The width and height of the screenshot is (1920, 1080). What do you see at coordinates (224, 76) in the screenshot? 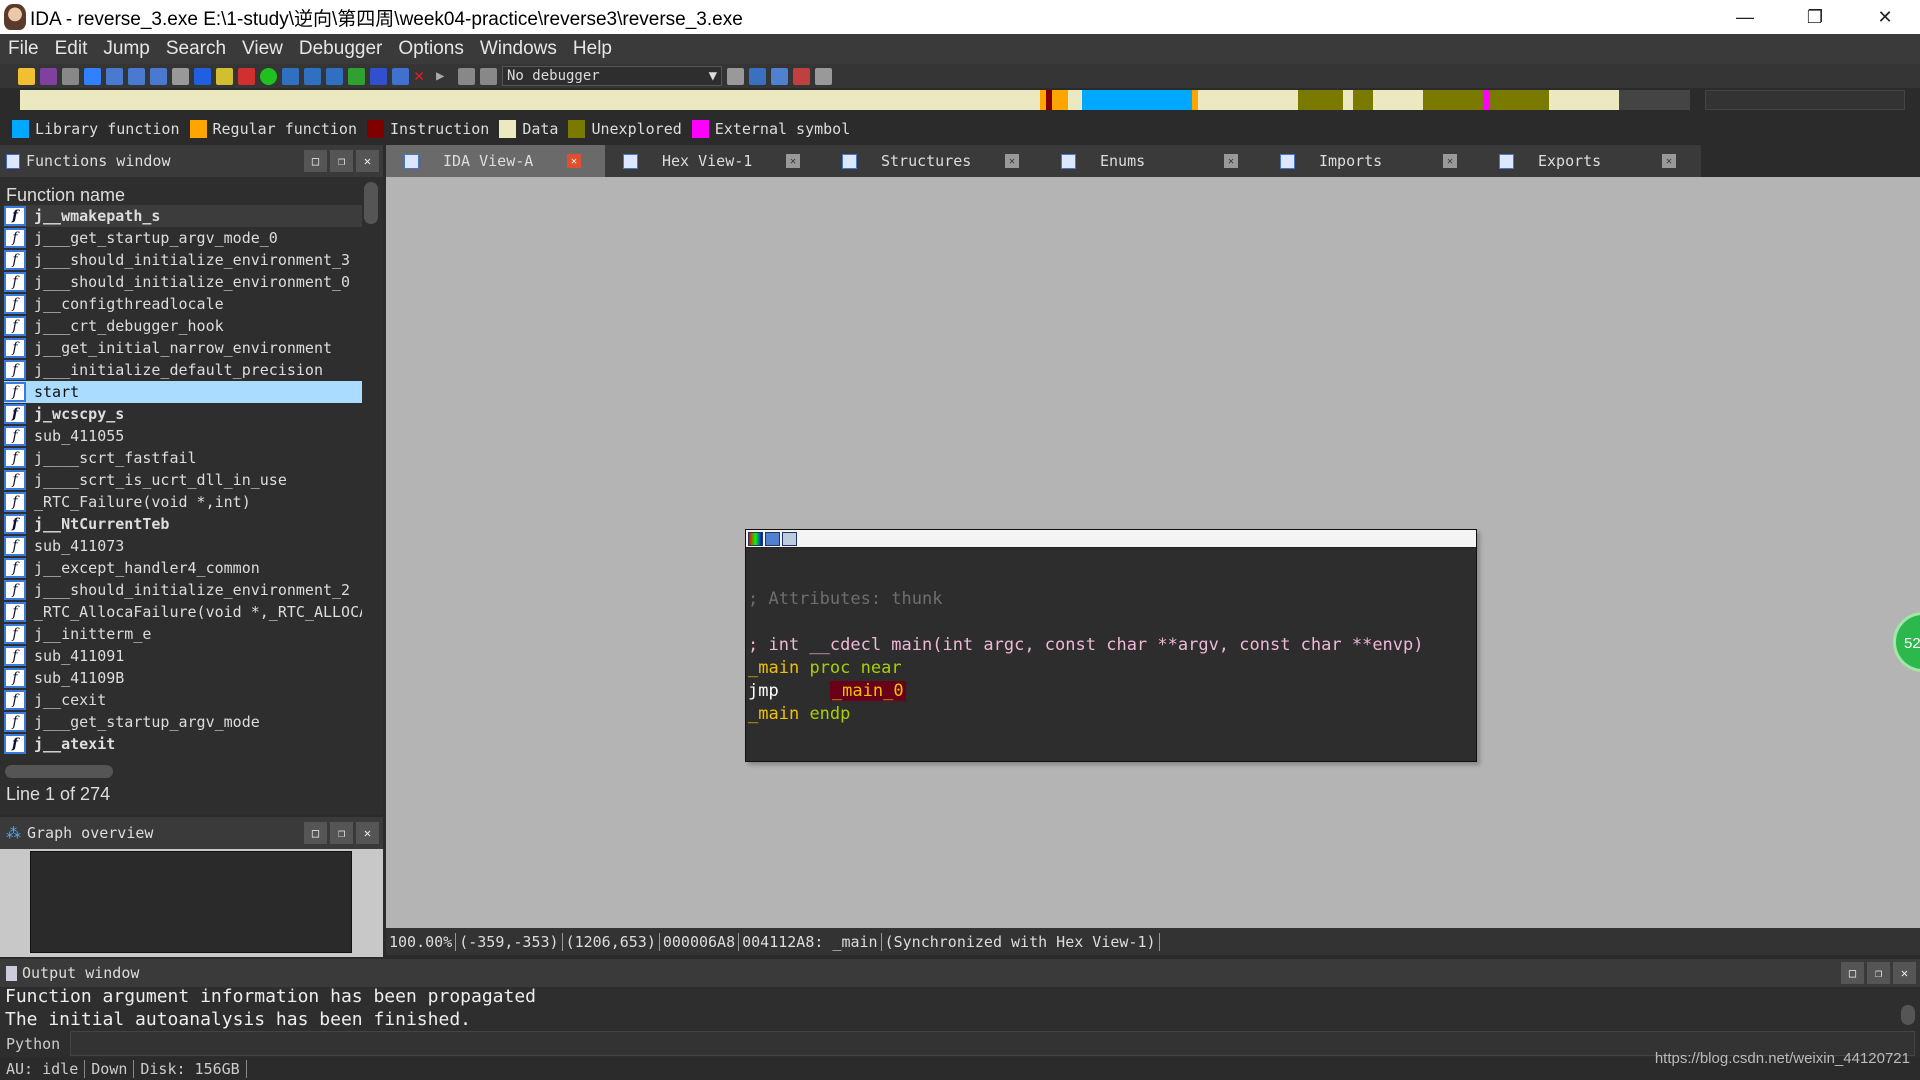
I see `lock-icon` at bounding box center [224, 76].